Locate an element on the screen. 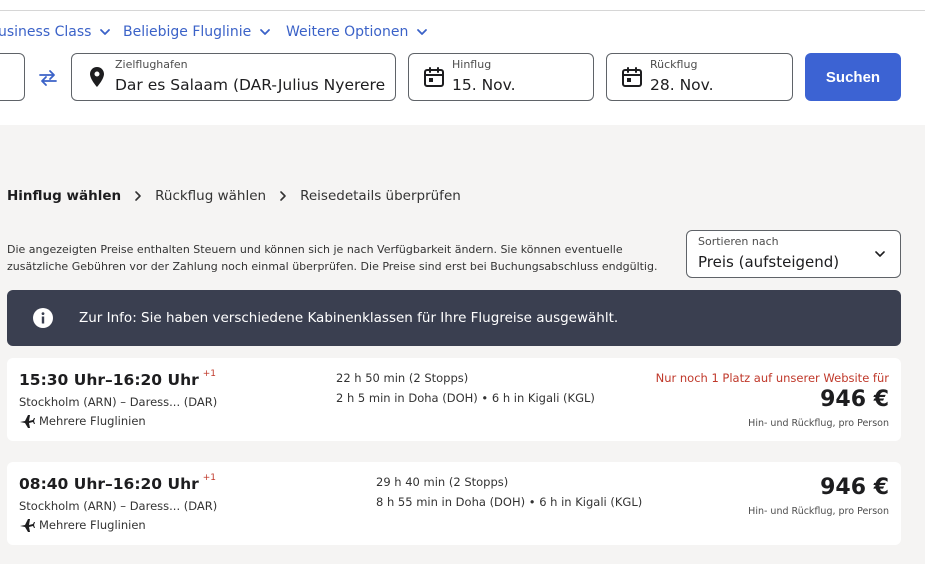 The image size is (925, 564). return-date-label: Rückflug is located at coordinates (674, 64).